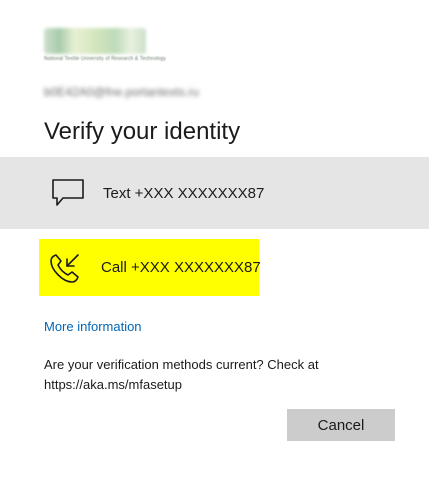 This screenshot has height=485, width=429. I want to click on text-option-label: Text +XXX XXXXXXX87, so click(184, 193).